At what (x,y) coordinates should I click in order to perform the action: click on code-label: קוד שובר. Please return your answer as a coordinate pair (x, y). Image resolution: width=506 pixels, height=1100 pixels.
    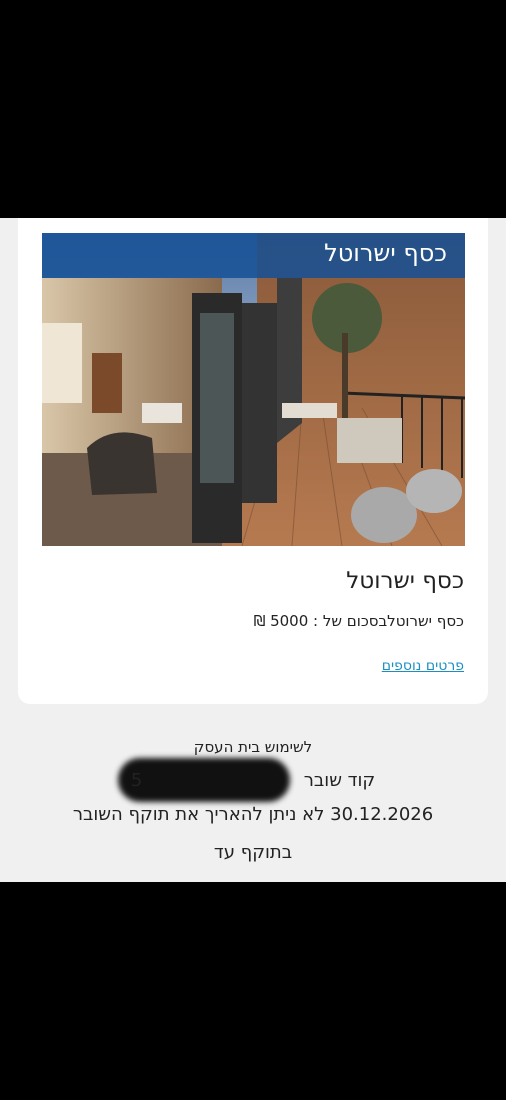
    Looking at the image, I should click on (339, 780).